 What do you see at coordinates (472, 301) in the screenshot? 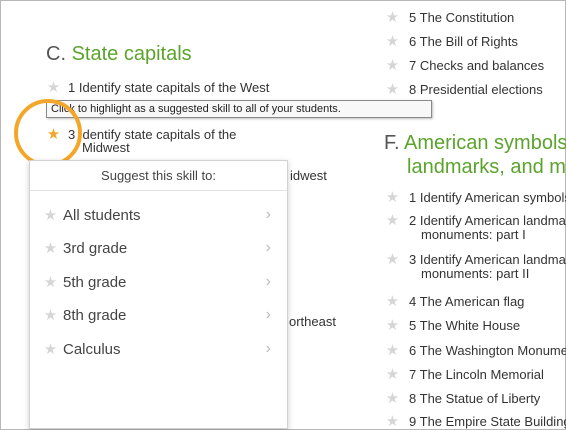
I see `skill-link: The American flag` at bounding box center [472, 301].